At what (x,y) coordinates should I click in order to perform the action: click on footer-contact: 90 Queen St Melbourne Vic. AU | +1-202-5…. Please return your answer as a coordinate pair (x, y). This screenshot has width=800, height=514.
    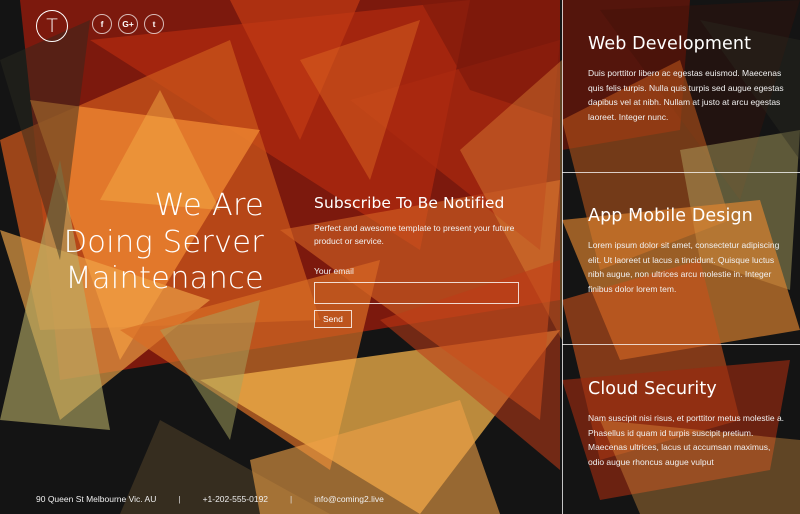
    Looking at the image, I should click on (210, 499).